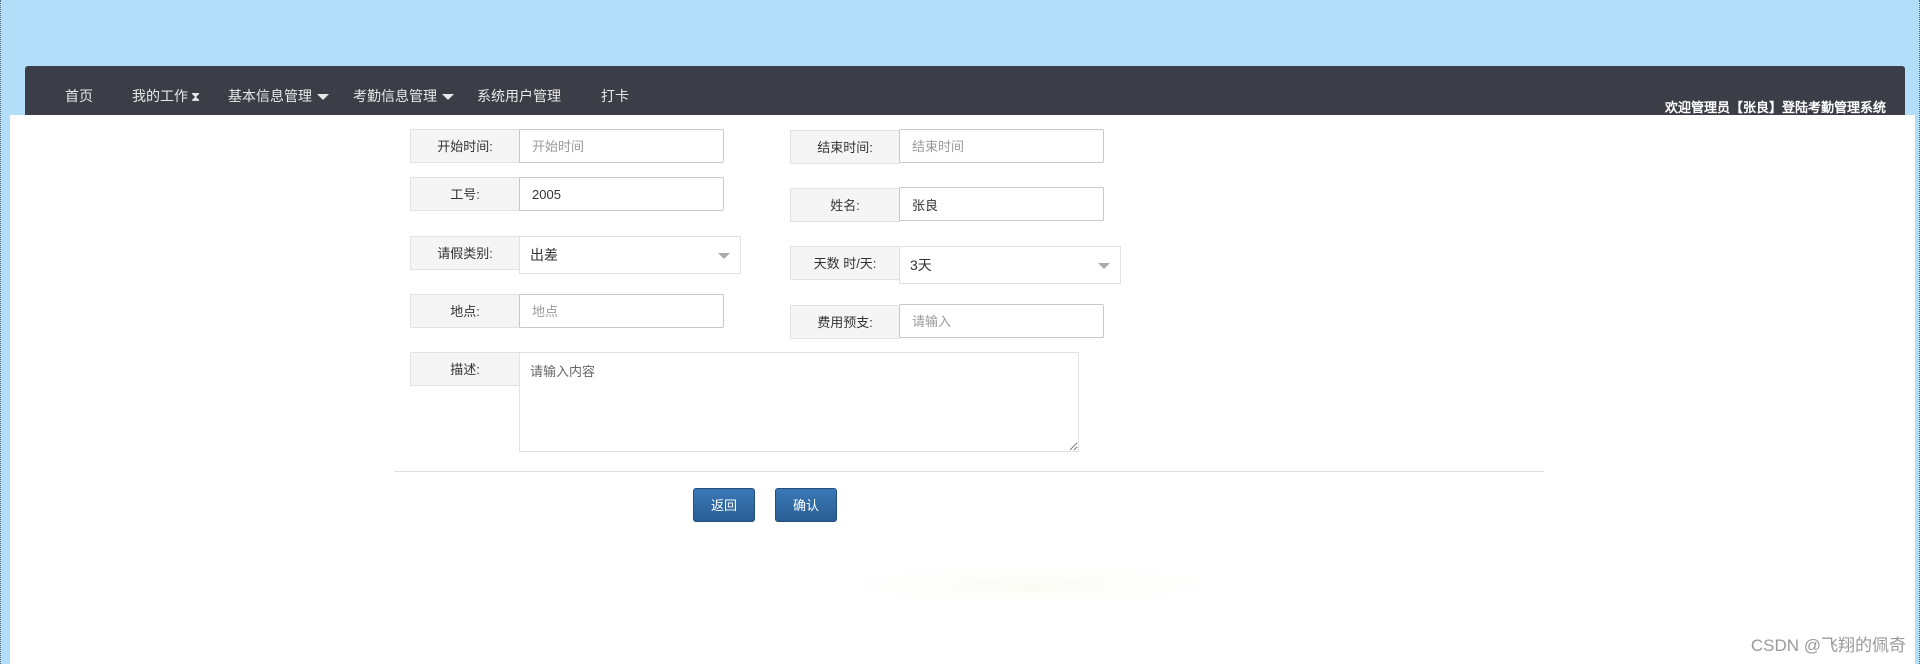  What do you see at coordinates (196, 97) in the screenshot?
I see `hourglass-icon: ⧗` at bounding box center [196, 97].